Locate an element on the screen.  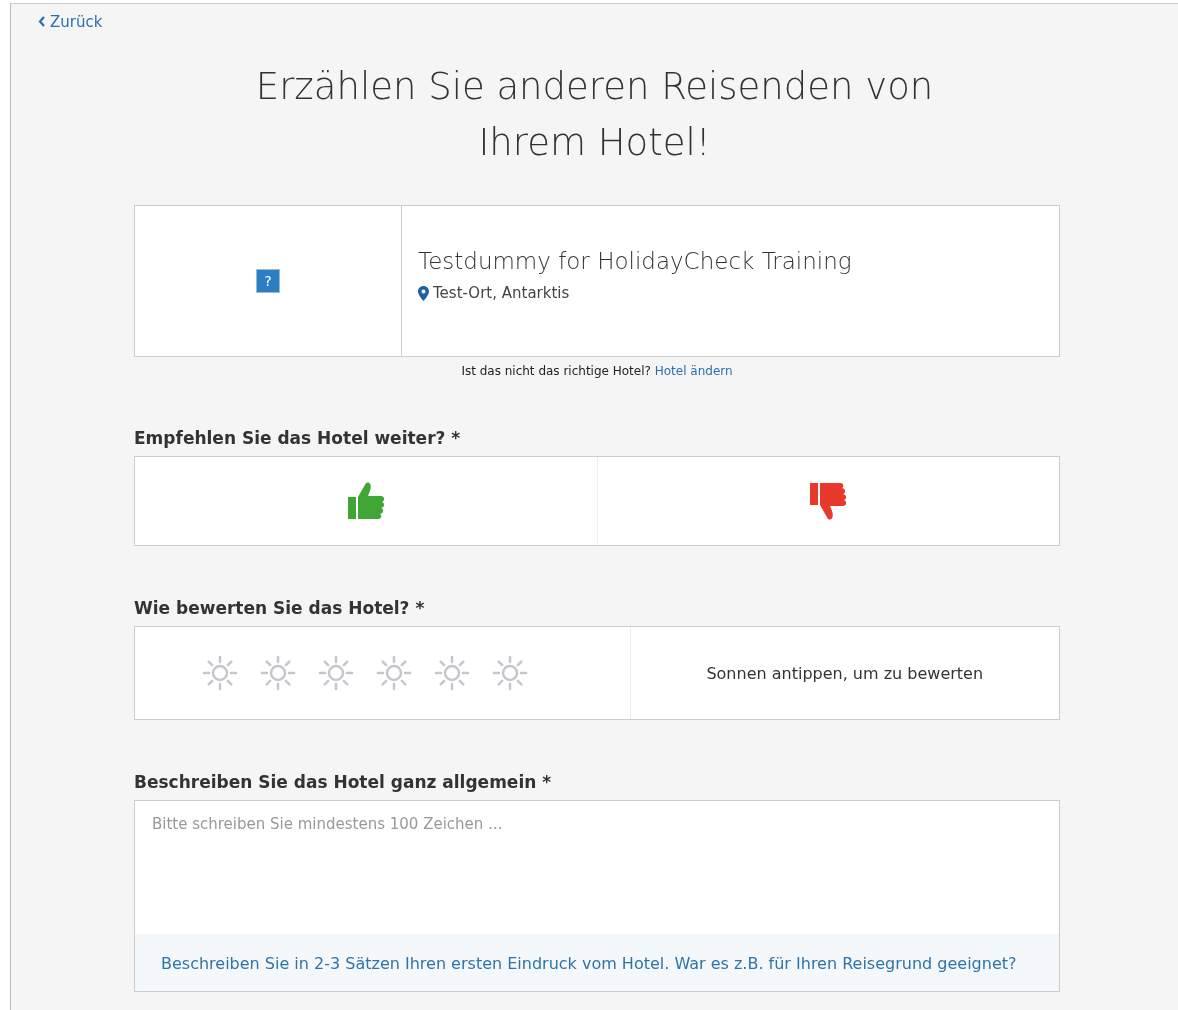
page-title: Erzählen Sie anderen Reisenden von Ihrem Hotel! is located at coordinates (594, 115).